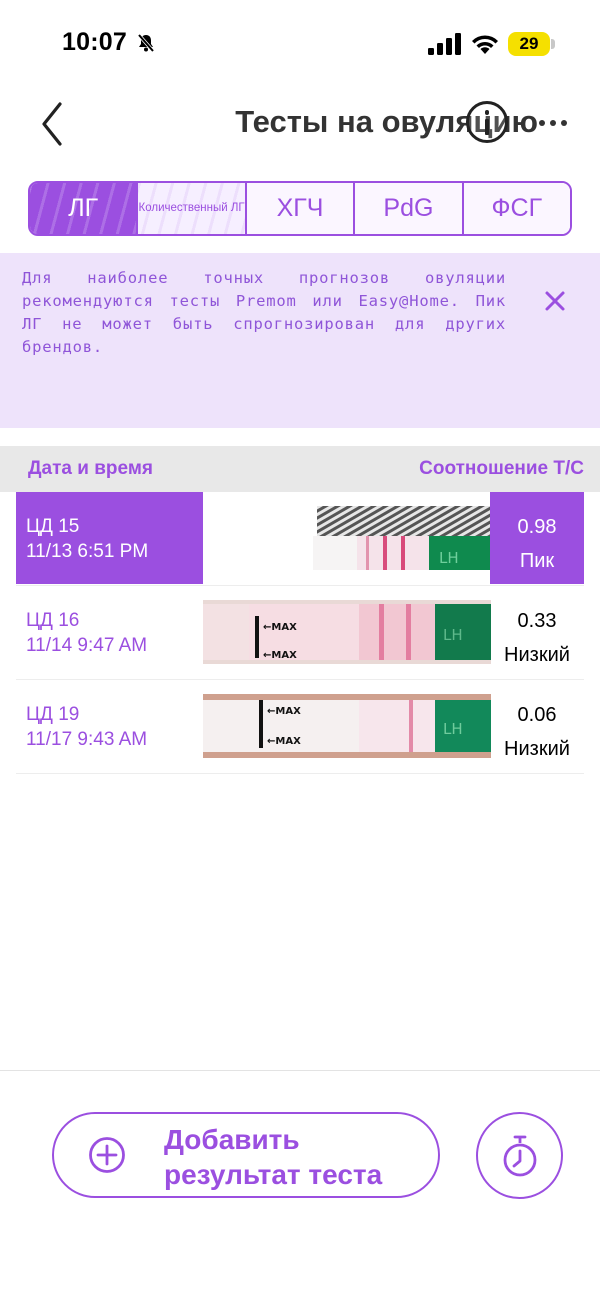 Image resolution: width=600 pixels, height=1298 pixels. What do you see at coordinates (300, 469) in the screenshot?
I see `table-header: Дата и время Соотношение T/C` at bounding box center [300, 469].